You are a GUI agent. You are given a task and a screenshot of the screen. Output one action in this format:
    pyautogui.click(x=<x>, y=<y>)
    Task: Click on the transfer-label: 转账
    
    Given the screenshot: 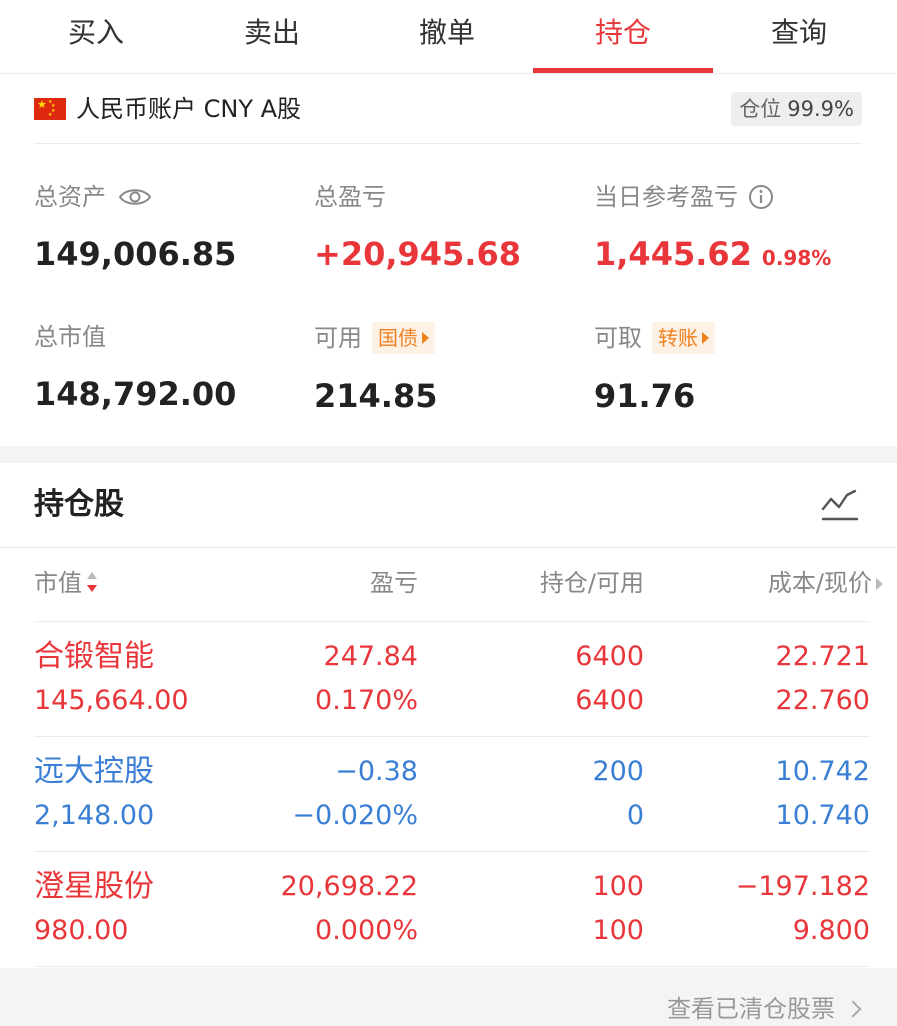 What is the action you would take?
    pyautogui.click(x=678, y=338)
    